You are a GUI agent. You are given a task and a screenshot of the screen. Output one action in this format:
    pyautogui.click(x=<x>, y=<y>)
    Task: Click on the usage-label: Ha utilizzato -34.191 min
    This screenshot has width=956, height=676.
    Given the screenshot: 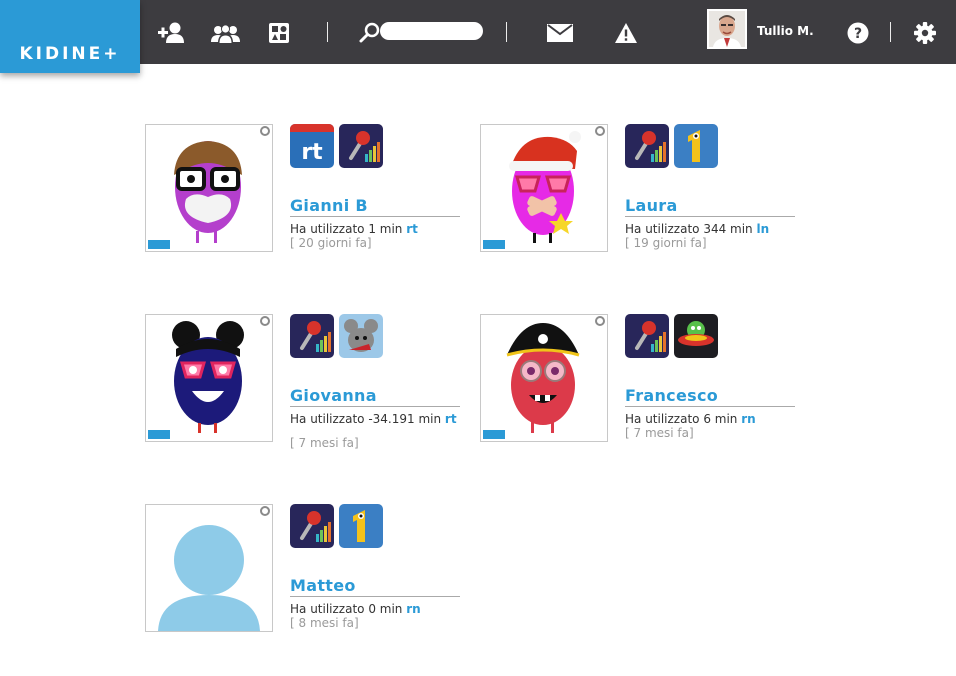 What is the action you would take?
    pyautogui.click(x=366, y=419)
    